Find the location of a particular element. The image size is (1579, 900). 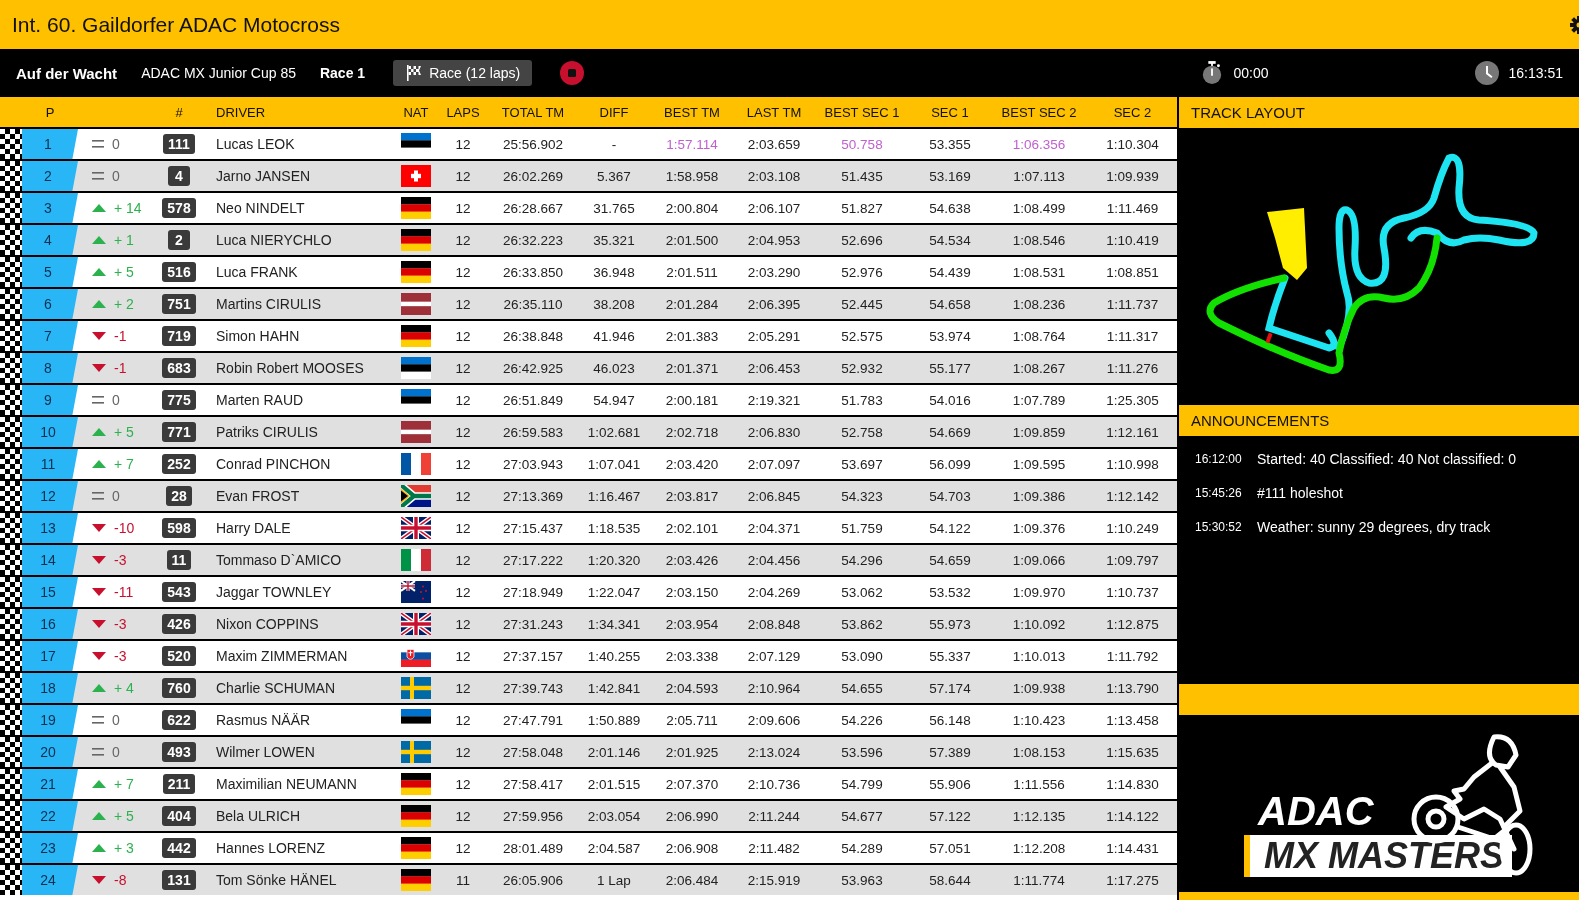

table-cell-text: 38.208 is located at coordinates (614, 304).